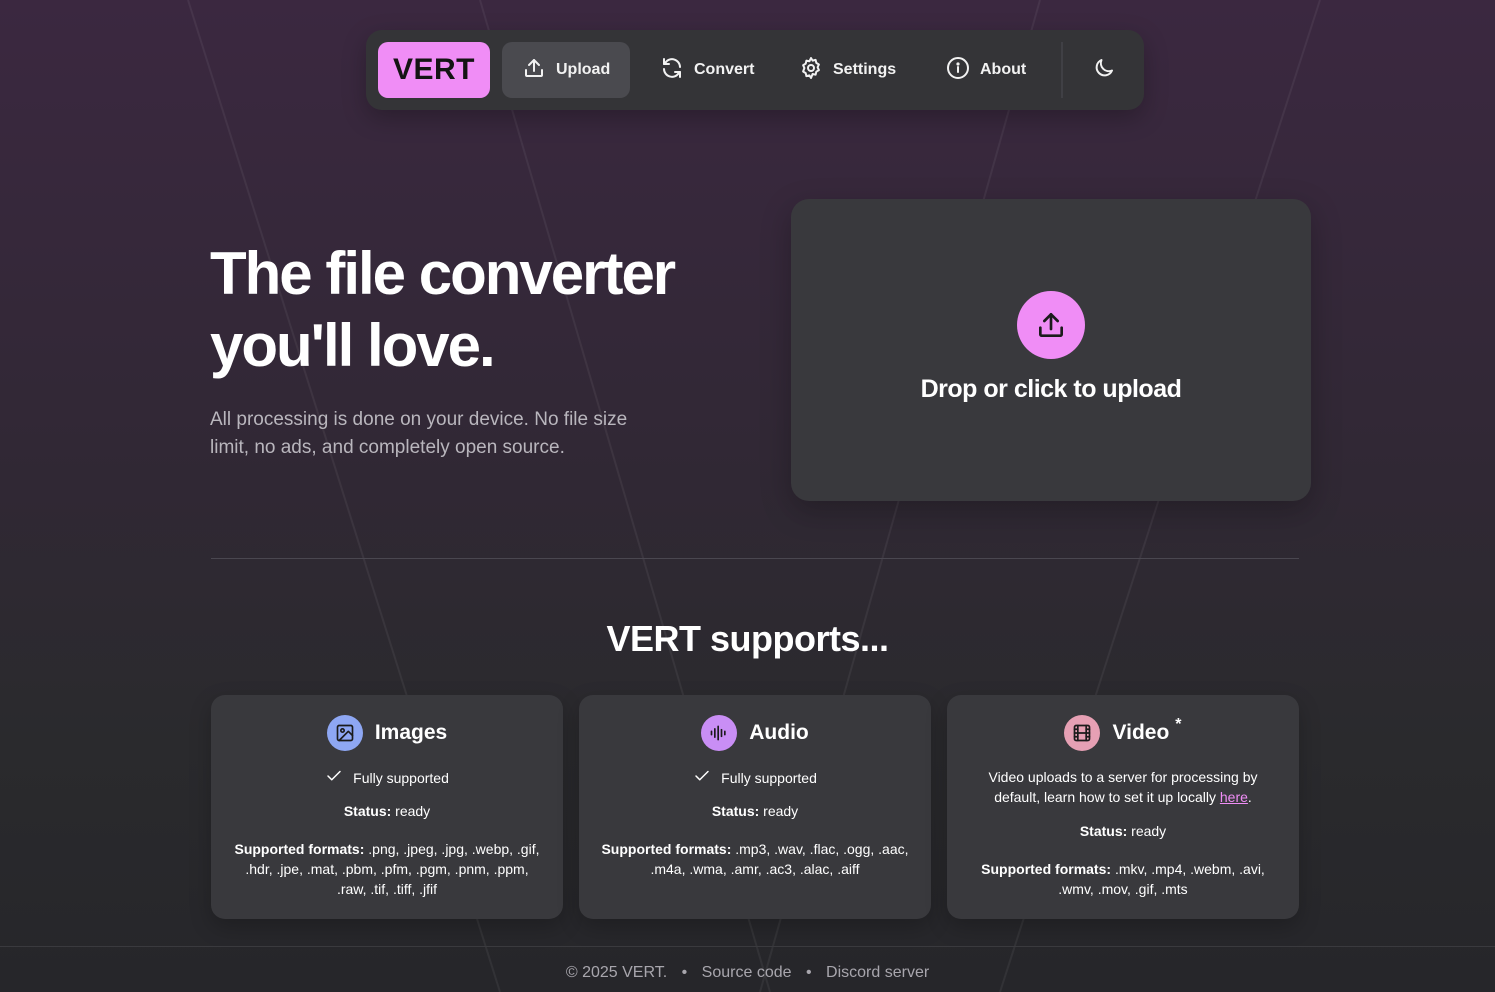  I want to click on audio-status-value: ready, so click(781, 811).